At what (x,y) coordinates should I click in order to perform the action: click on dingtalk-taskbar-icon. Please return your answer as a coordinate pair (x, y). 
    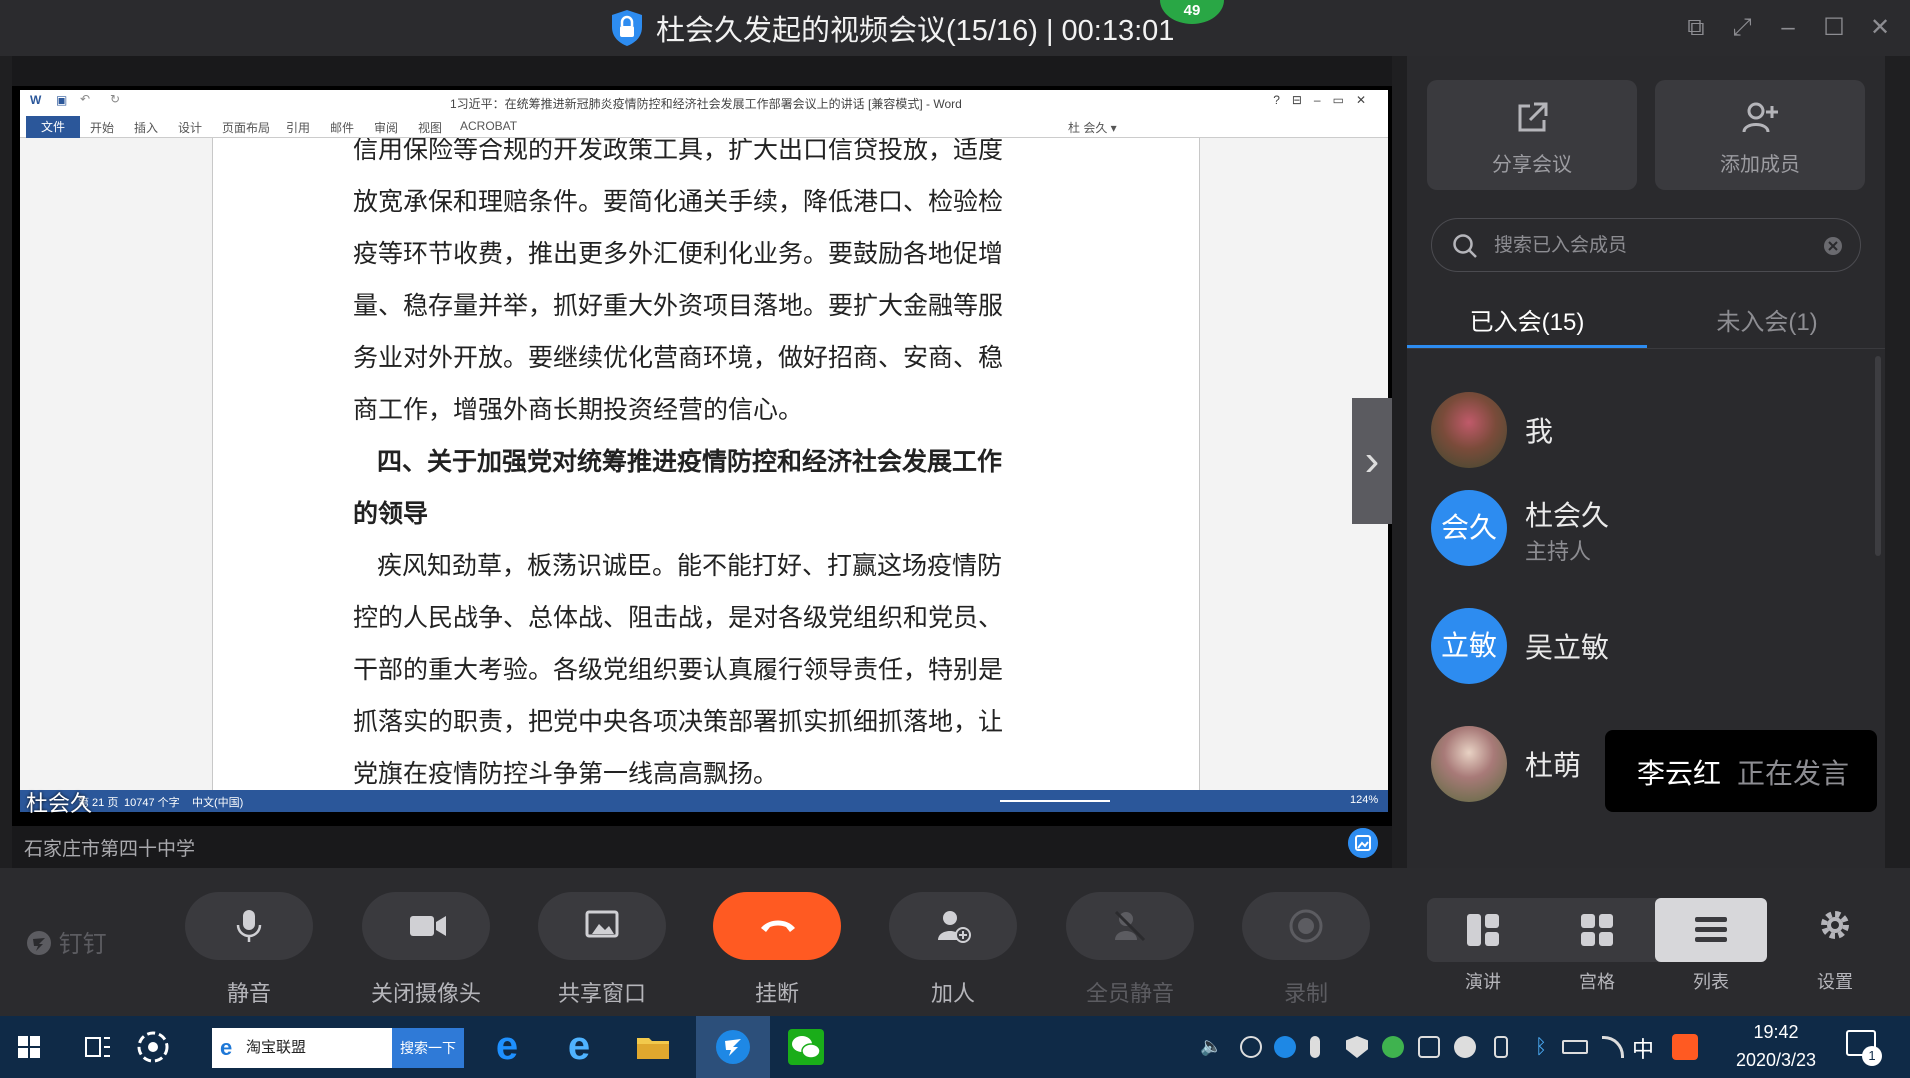
    Looking at the image, I should click on (733, 1047).